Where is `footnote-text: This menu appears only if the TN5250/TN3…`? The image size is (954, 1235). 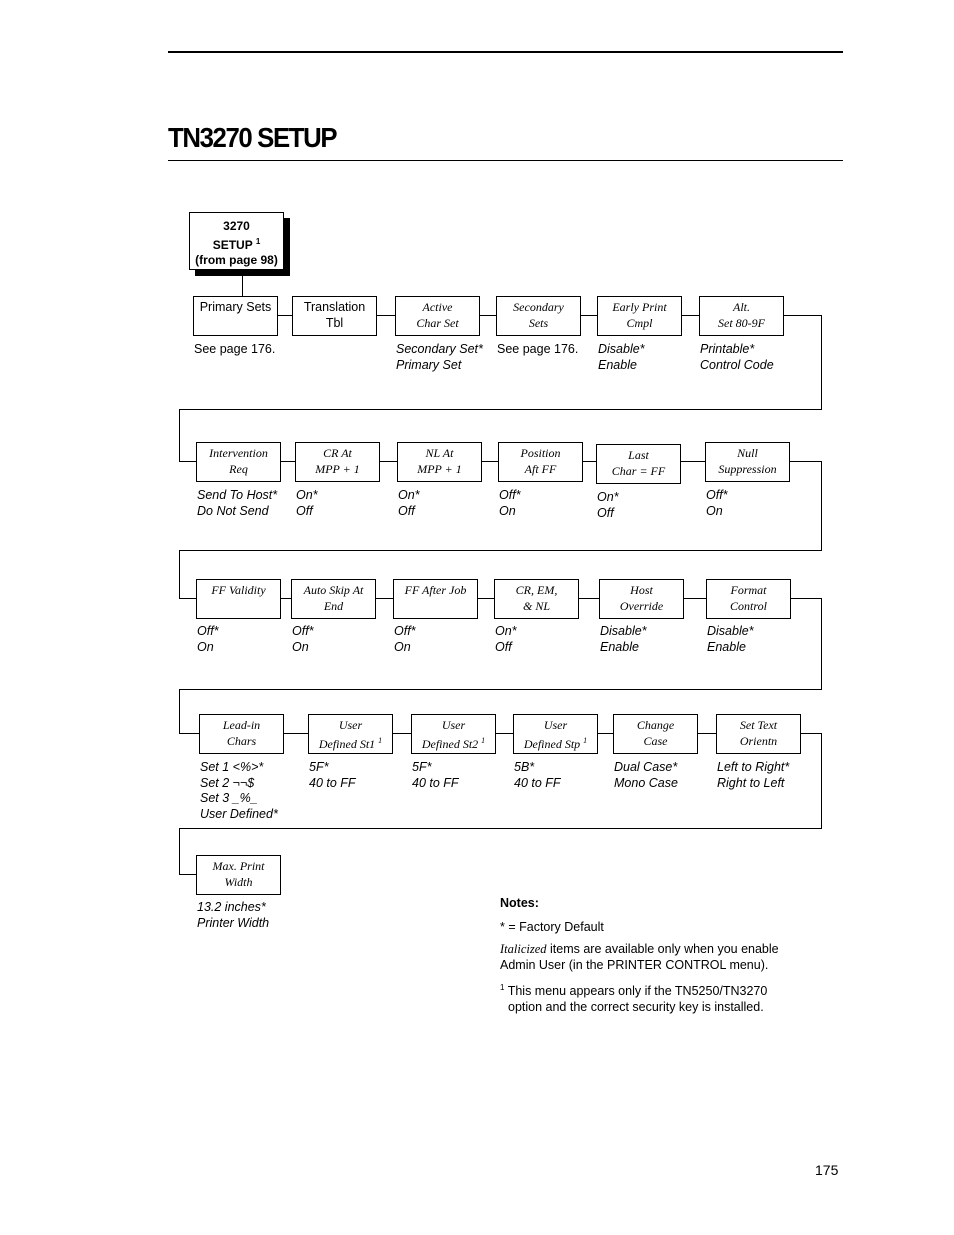
footnote-text: This menu appears only if the TN5250/TN3… is located at coordinates (636, 999).